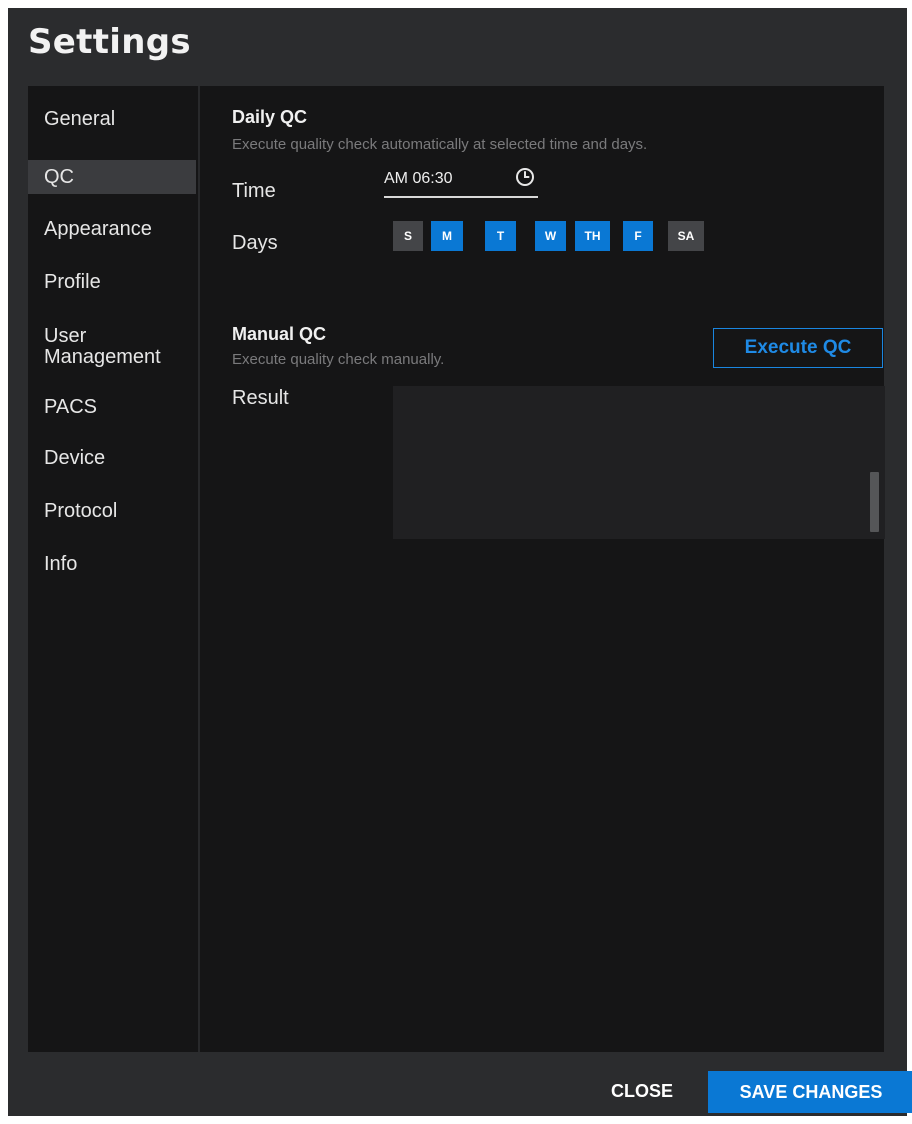 This screenshot has height=1124, width=912. Describe the element at coordinates (592, 236) in the screenshot. I see `day-thursday-toggle: TH` at that location.